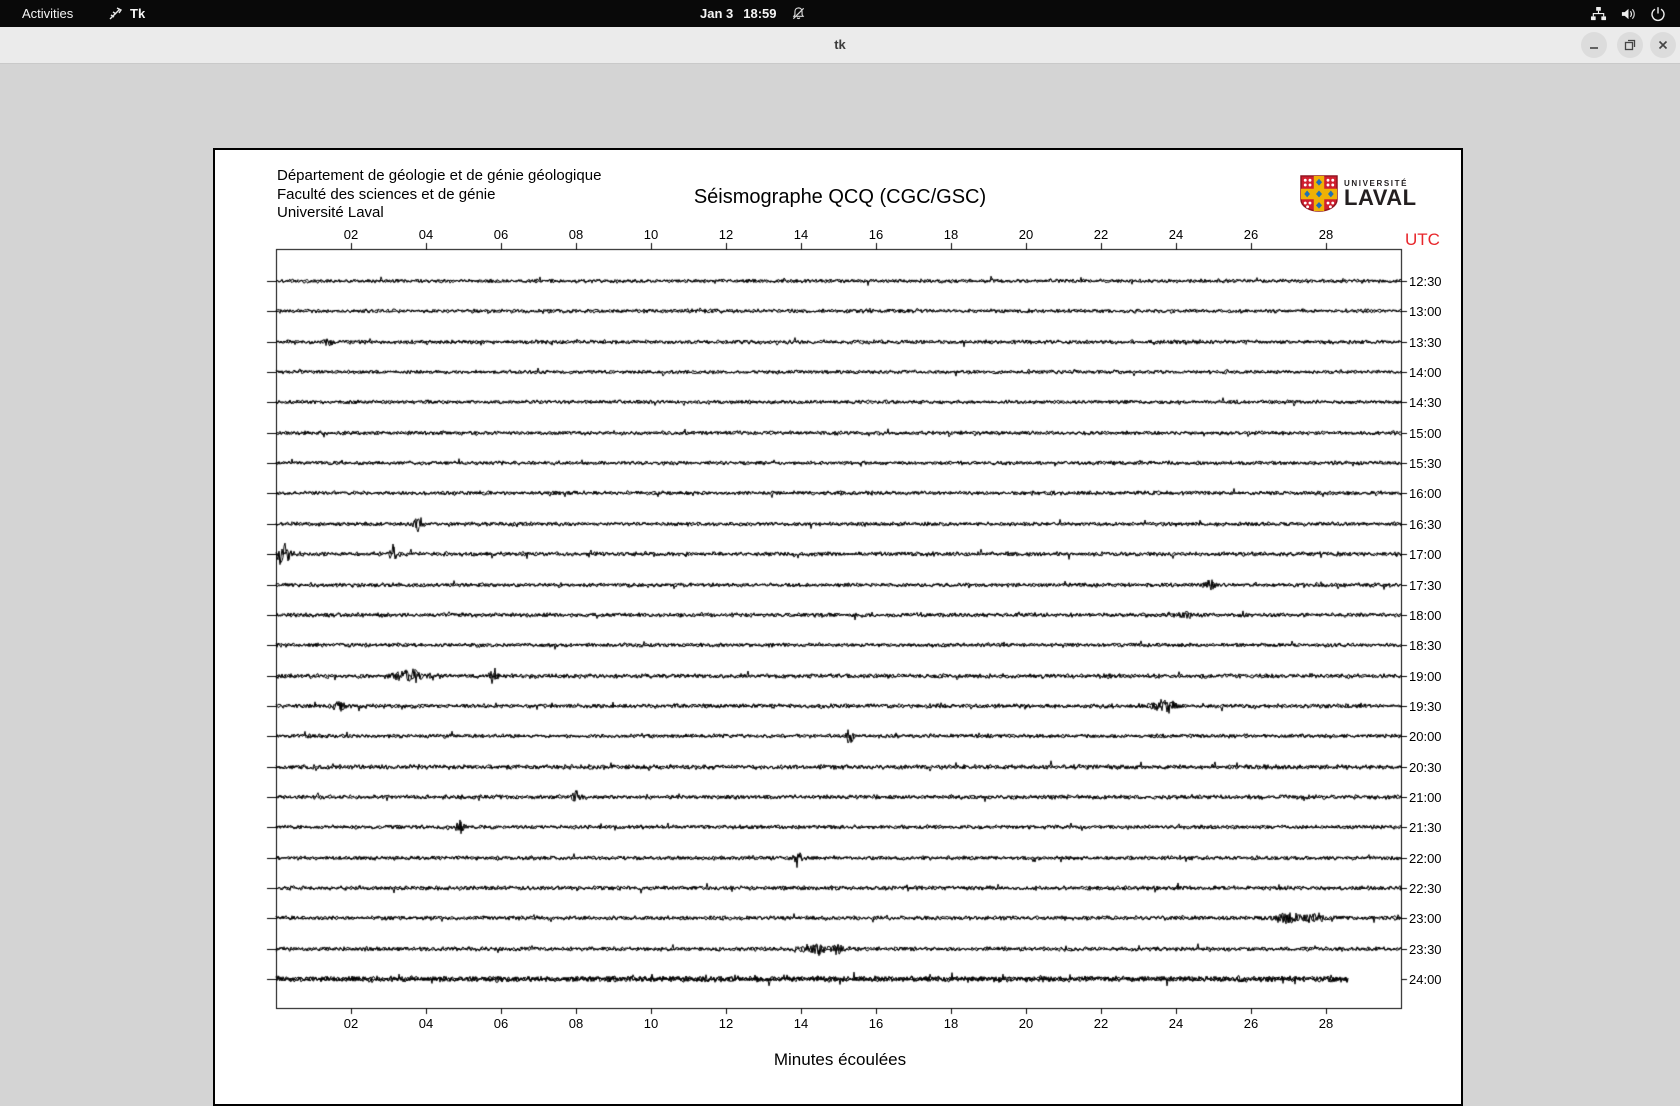 Image resolution: width=1680 pixels, height=1106 pixels. Describe the element at coordinates (1176, 1023) in the screenshot. I see `x-tick-label-bottom: 24` at that location.